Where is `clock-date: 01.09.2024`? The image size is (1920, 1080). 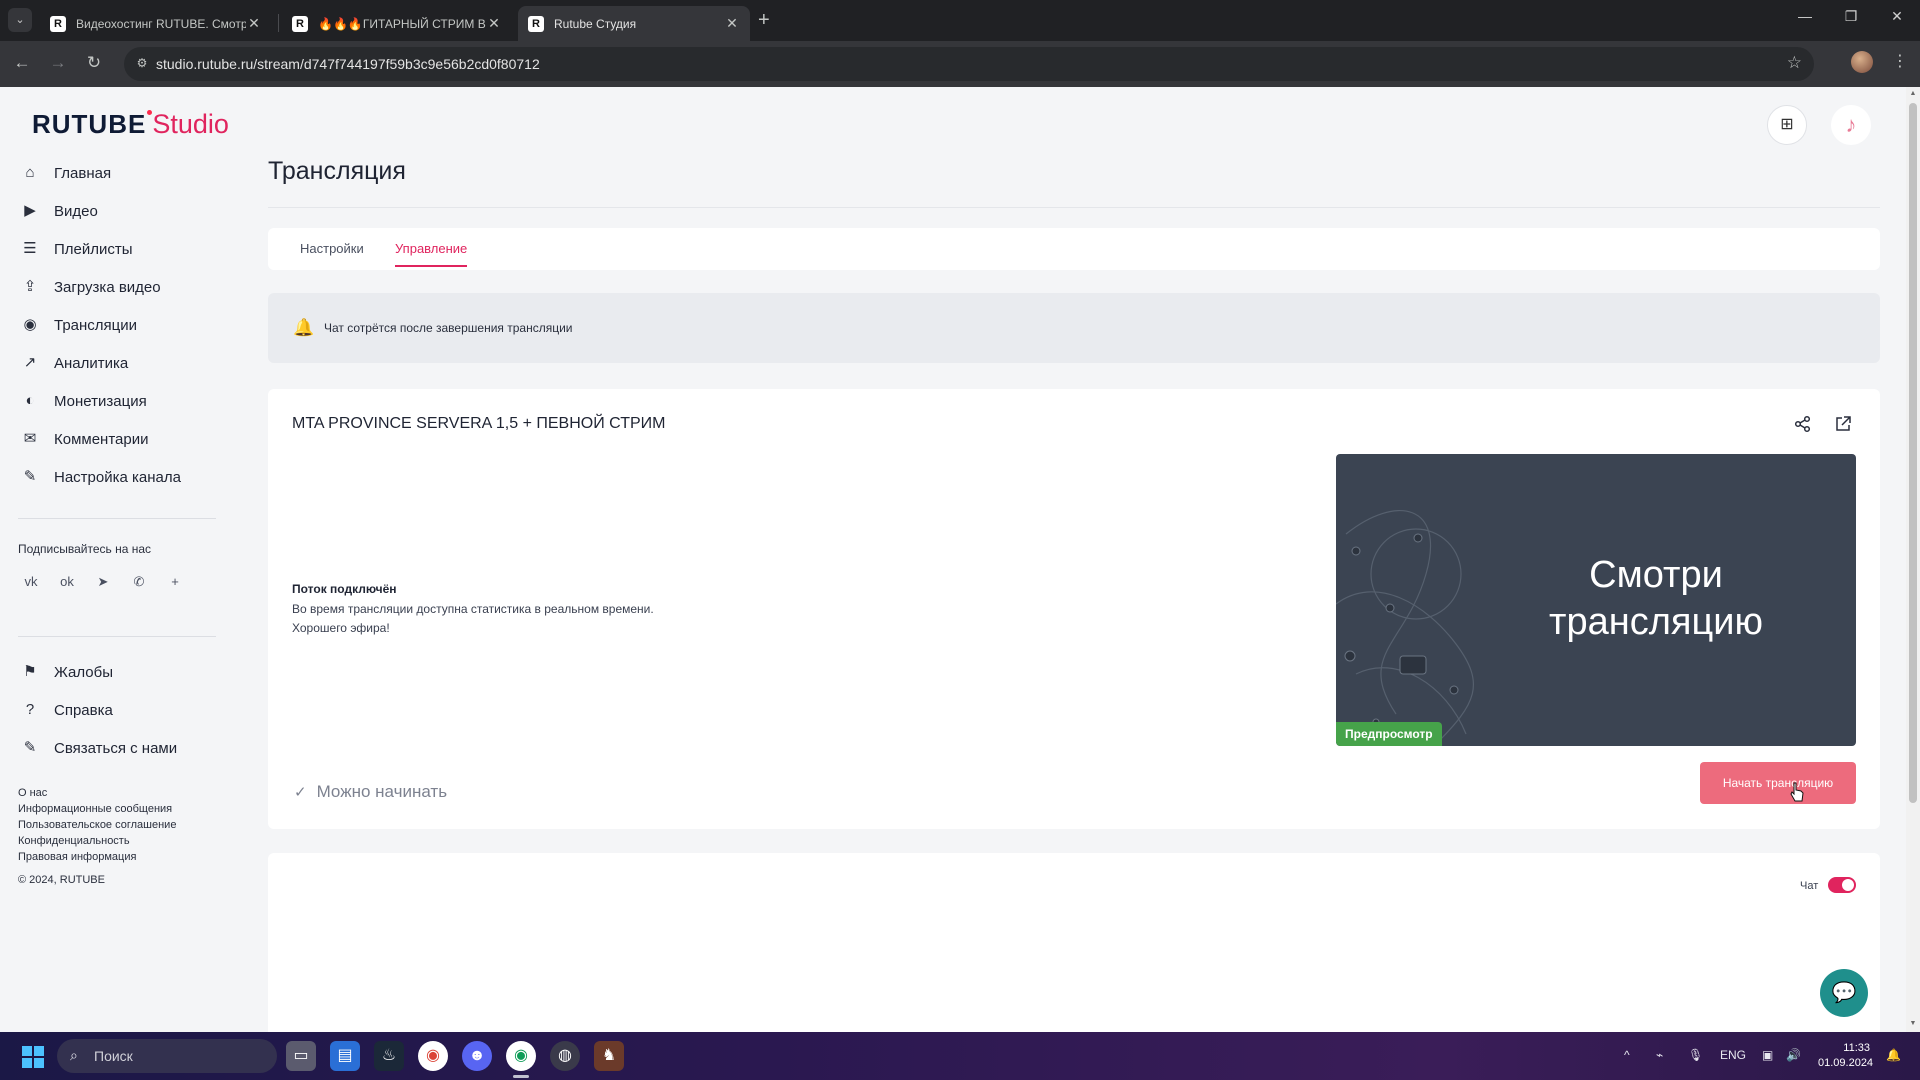
clock-date: 01.09.2024 is located at coordinates (1846, 1063).